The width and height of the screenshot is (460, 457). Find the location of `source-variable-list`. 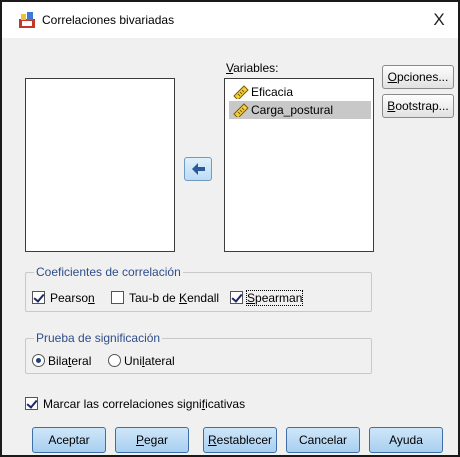

source-variable-list is located at coordinates (100, 165).